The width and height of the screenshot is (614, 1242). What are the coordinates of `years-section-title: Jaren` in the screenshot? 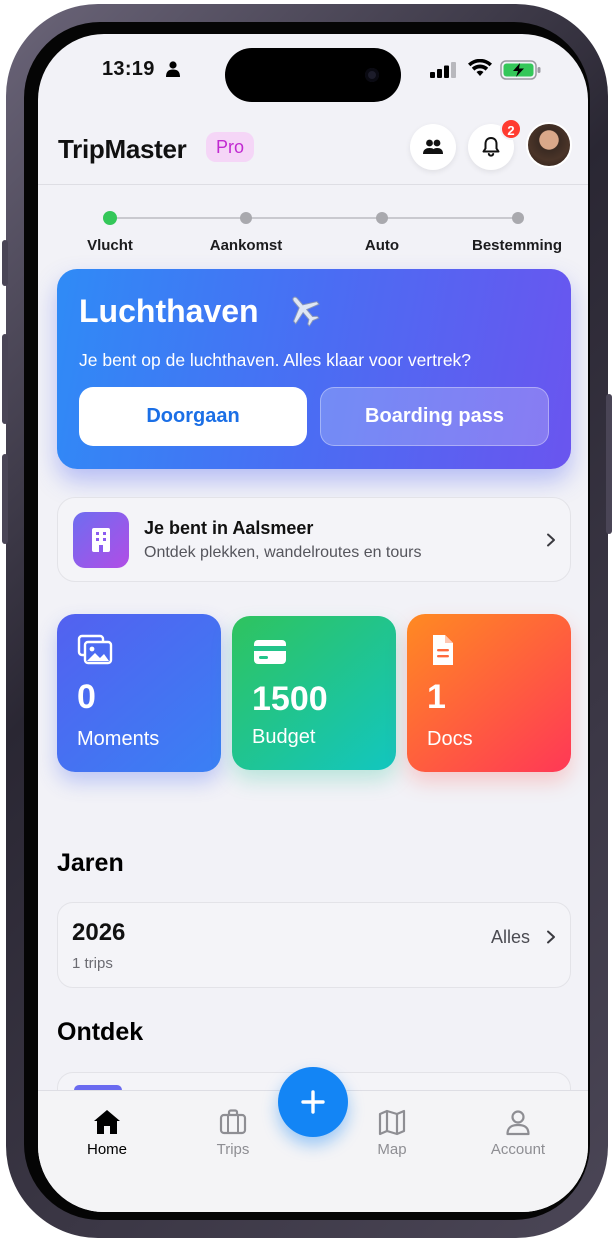 It's located at (90, 863).